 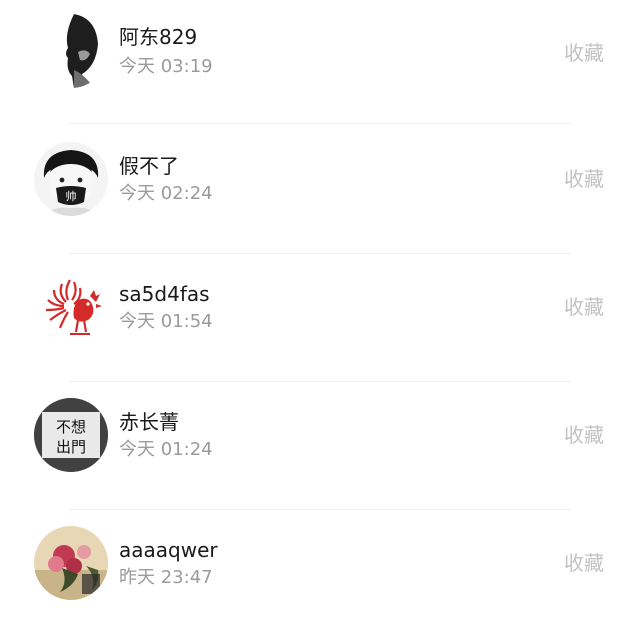 What do you see at coordinates (149, 422) in the screenshot?
I see `user-name: 赤长菁` at bounding box center [149, 422].